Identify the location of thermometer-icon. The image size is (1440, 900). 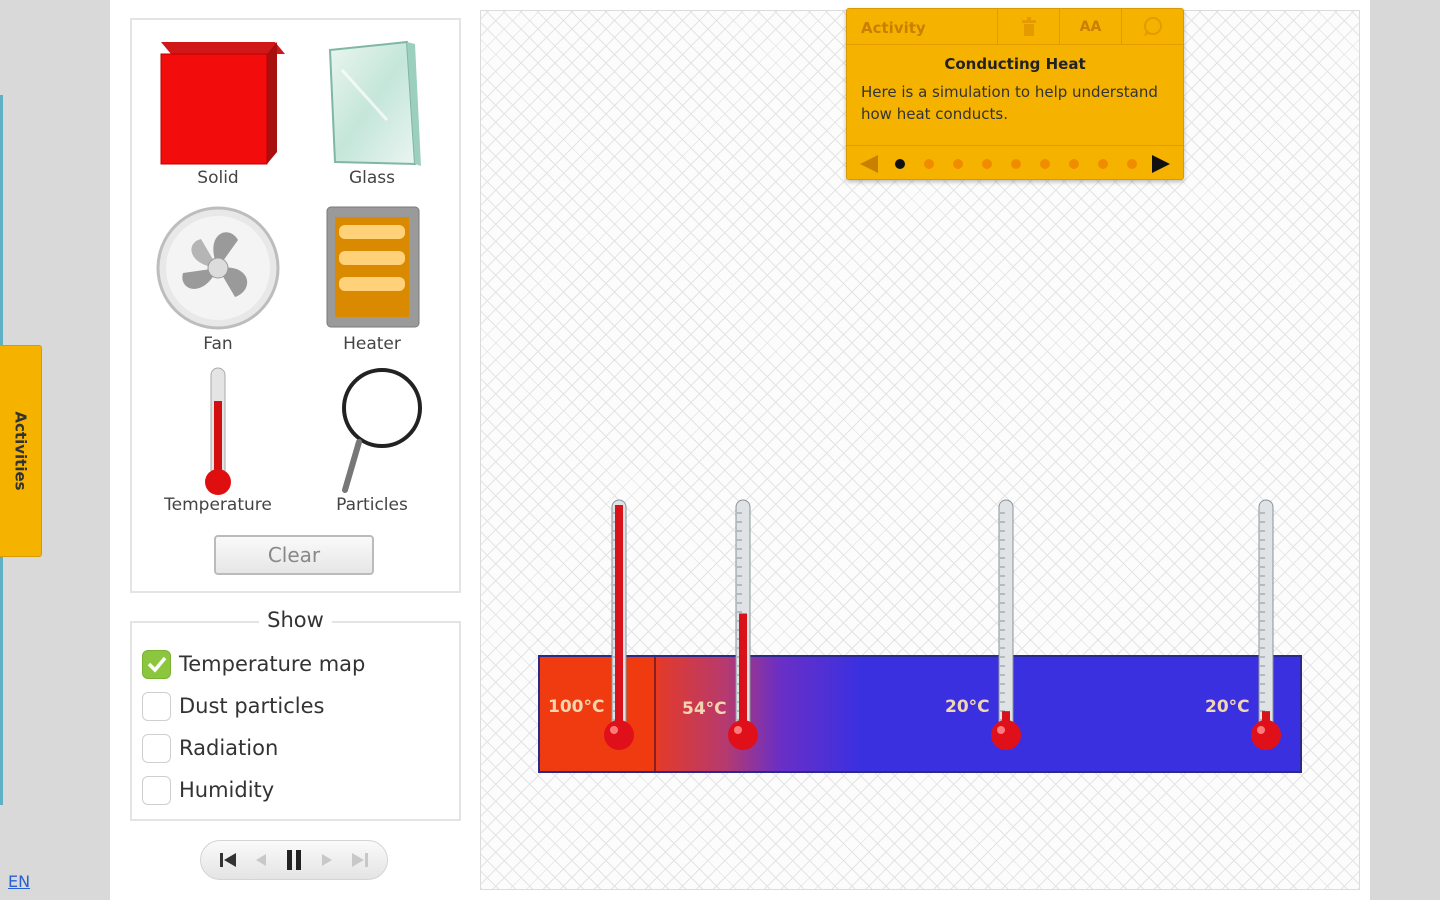
(218, 431).